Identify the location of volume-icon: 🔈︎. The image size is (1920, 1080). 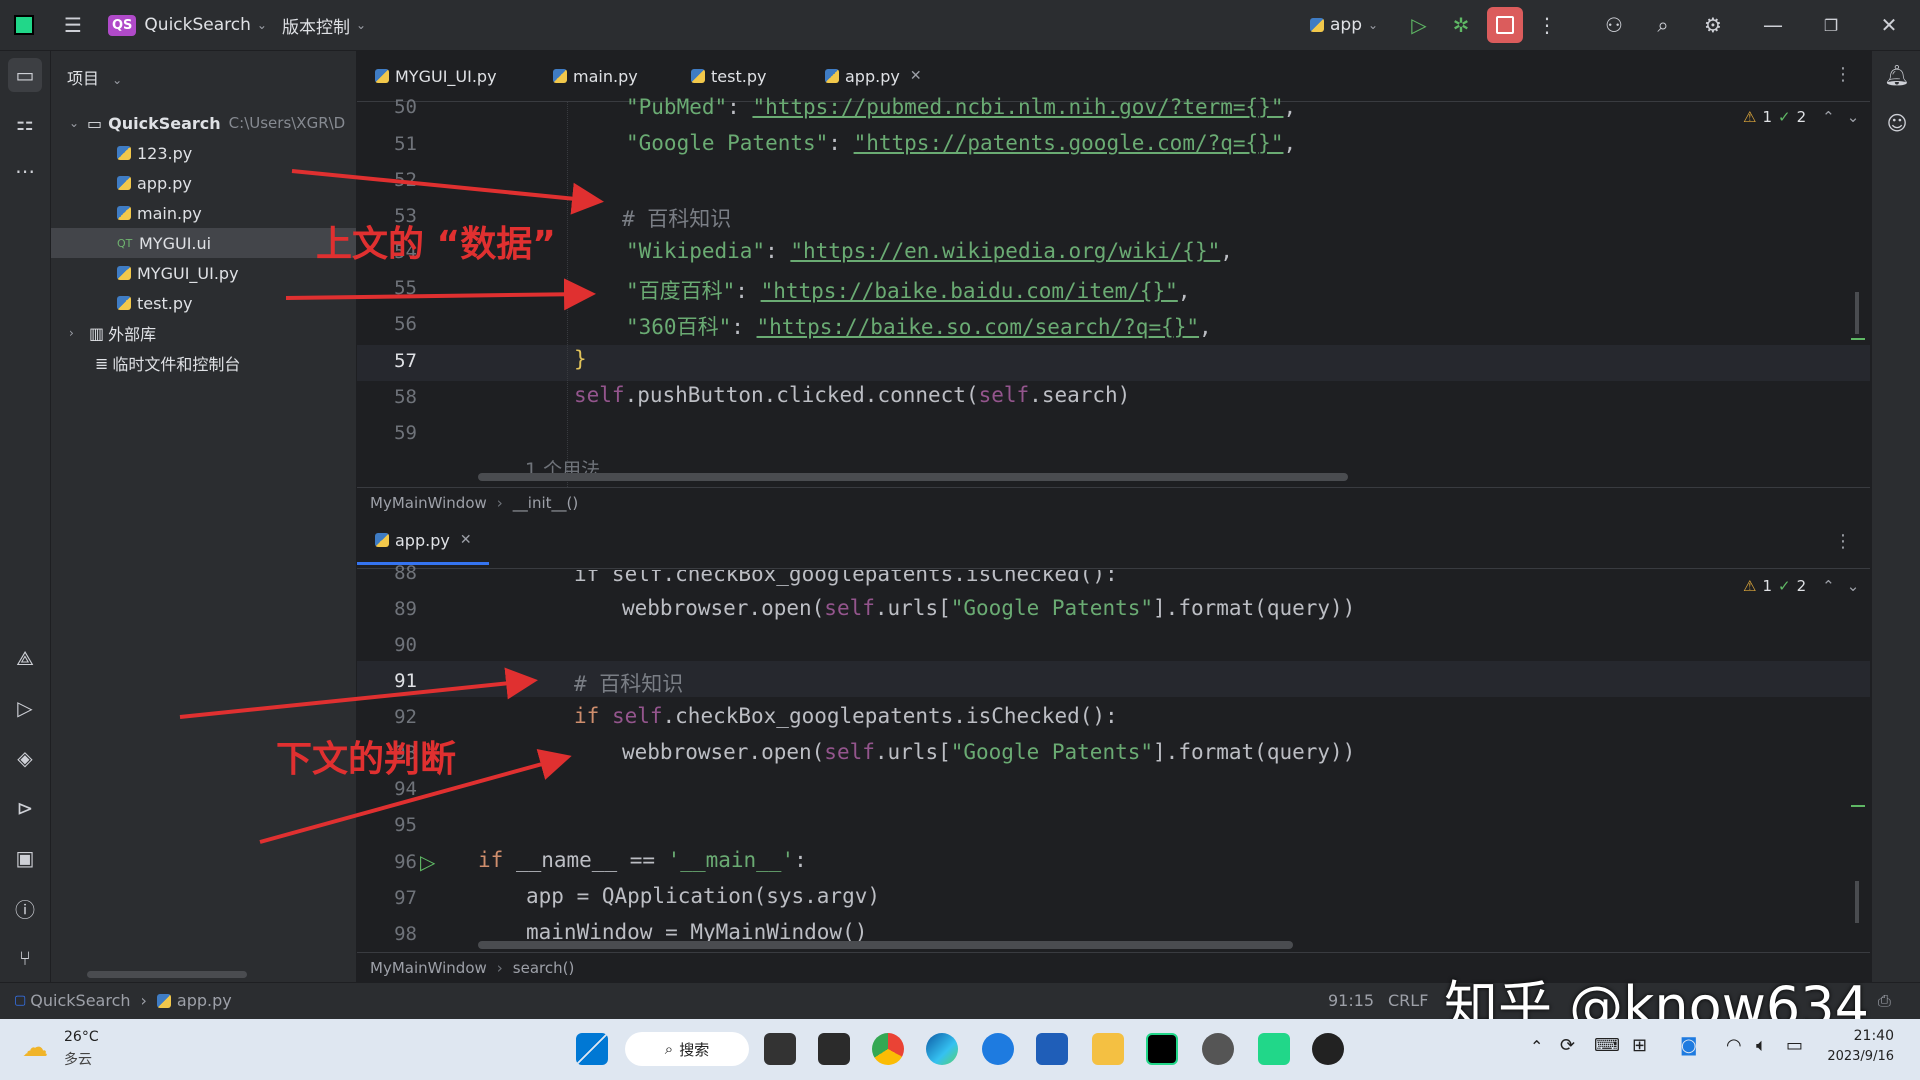
(1761, 1045).